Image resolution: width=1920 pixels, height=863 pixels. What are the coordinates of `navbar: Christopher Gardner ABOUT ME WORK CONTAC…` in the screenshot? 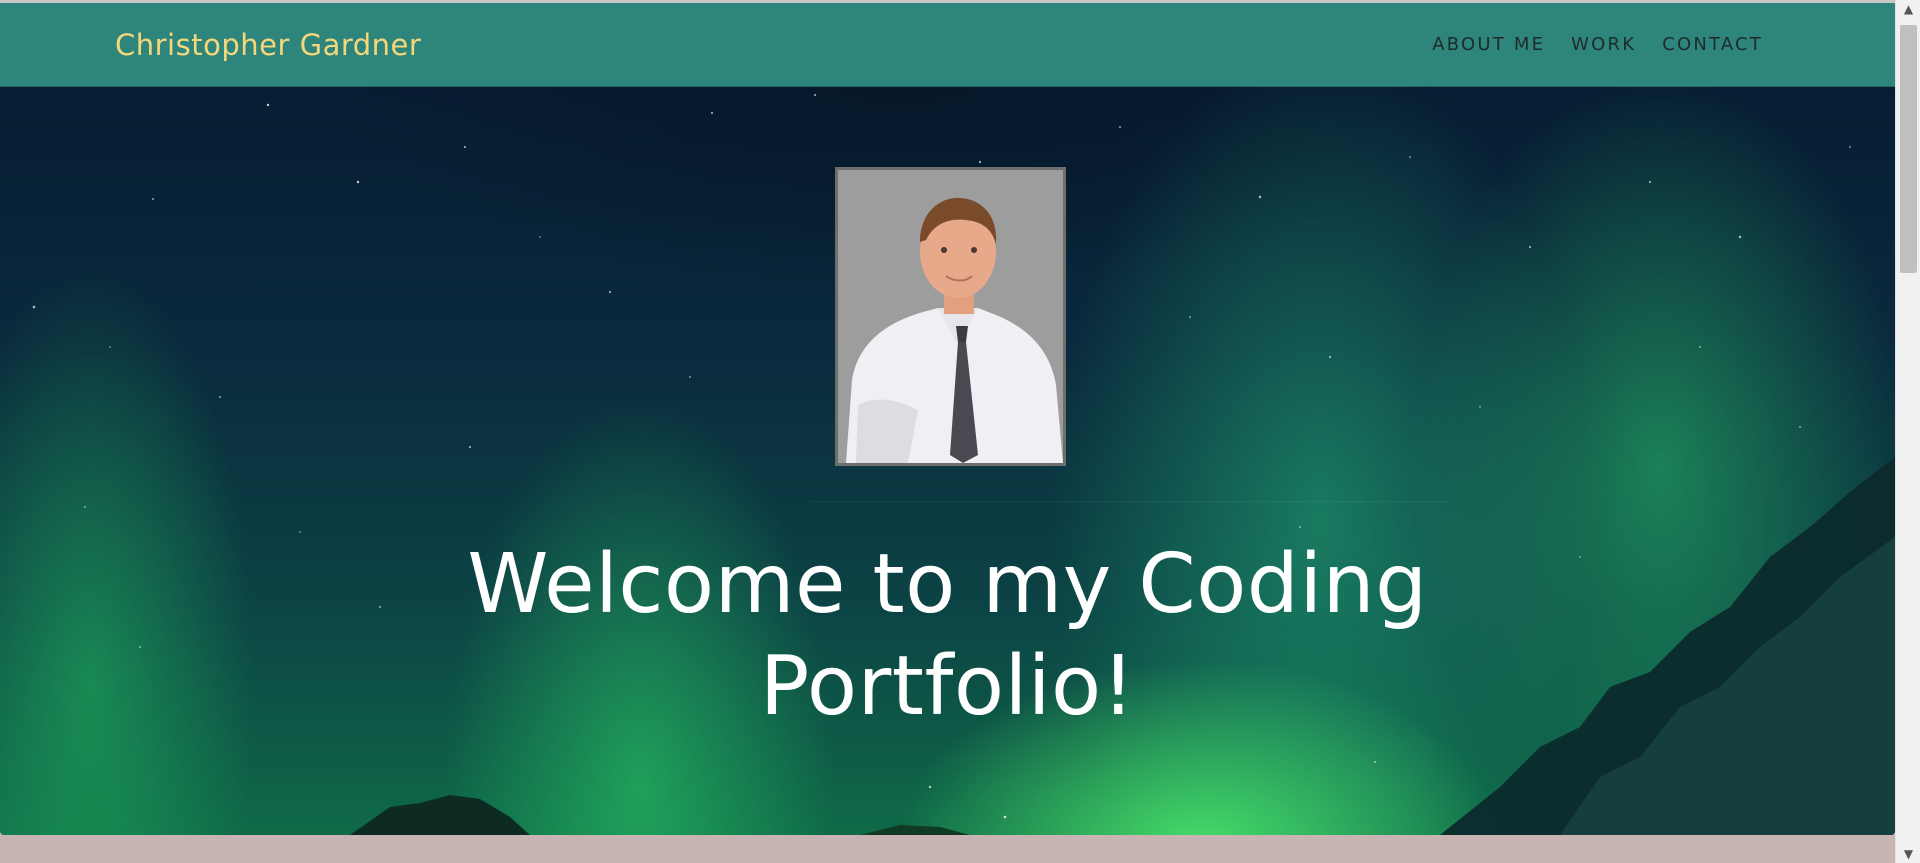 It's located at (947, 45).